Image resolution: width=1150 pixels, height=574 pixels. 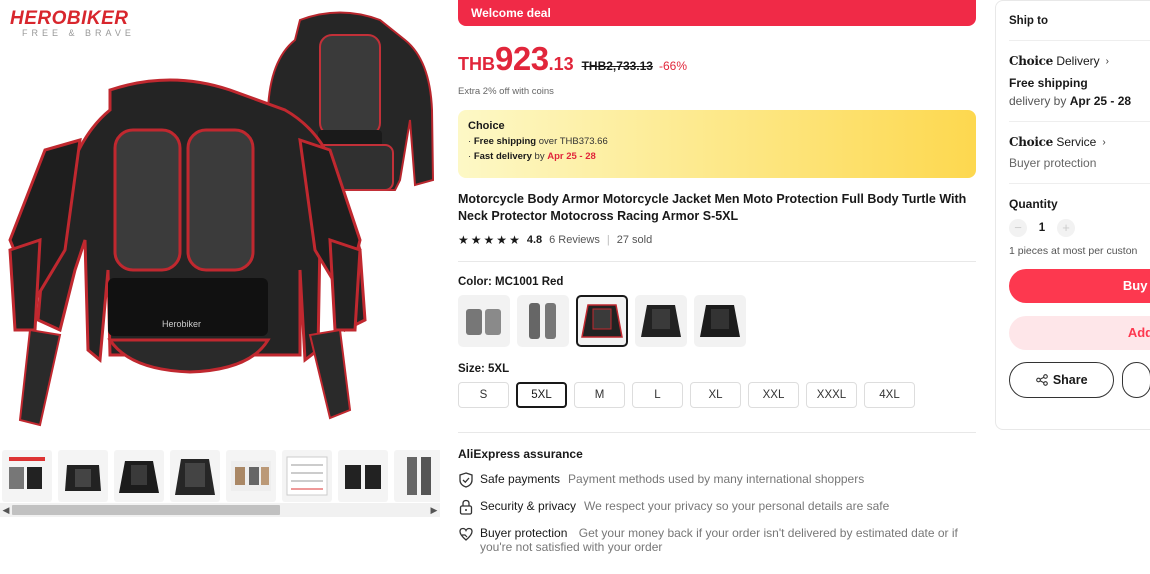 I want to click on quantity-stepper: − 1 +, so click(x=1079, y=228).